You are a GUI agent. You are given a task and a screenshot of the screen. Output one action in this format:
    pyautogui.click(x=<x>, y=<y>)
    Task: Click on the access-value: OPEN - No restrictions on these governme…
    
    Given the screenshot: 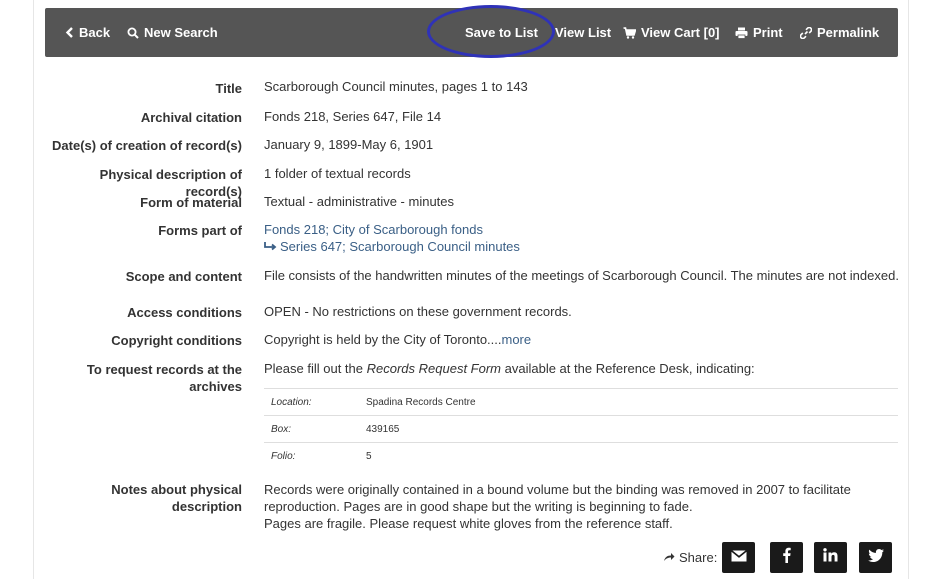 What is the action you would take?
    pyautogui.click(x=418, y=311)
    